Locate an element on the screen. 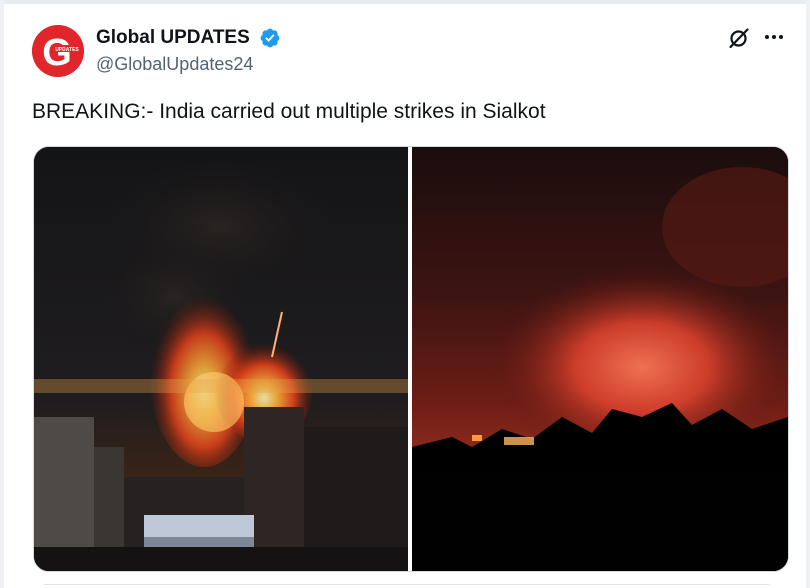  author-display-name: Global UPDATES is located at coordinates (173, 38).